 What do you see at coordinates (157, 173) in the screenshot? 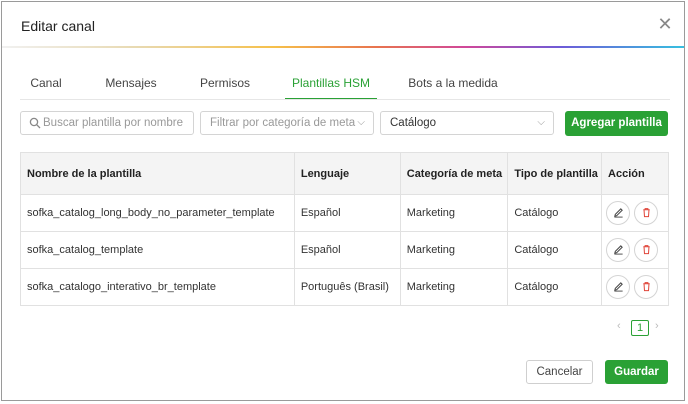
I see `column-header-name: Nombre de la plantilla` at bounding box center [157, 173].